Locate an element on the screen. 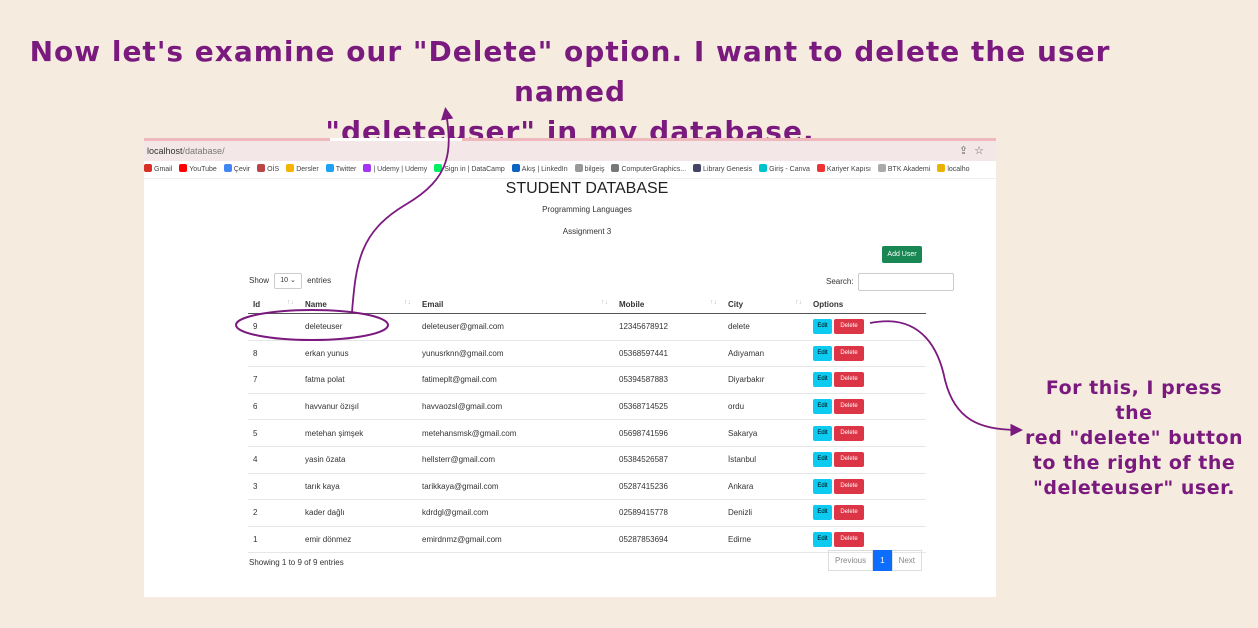 This screenshot has width=1258, height=628. cell-name: deleteuser is located at coordinates (358, 327).